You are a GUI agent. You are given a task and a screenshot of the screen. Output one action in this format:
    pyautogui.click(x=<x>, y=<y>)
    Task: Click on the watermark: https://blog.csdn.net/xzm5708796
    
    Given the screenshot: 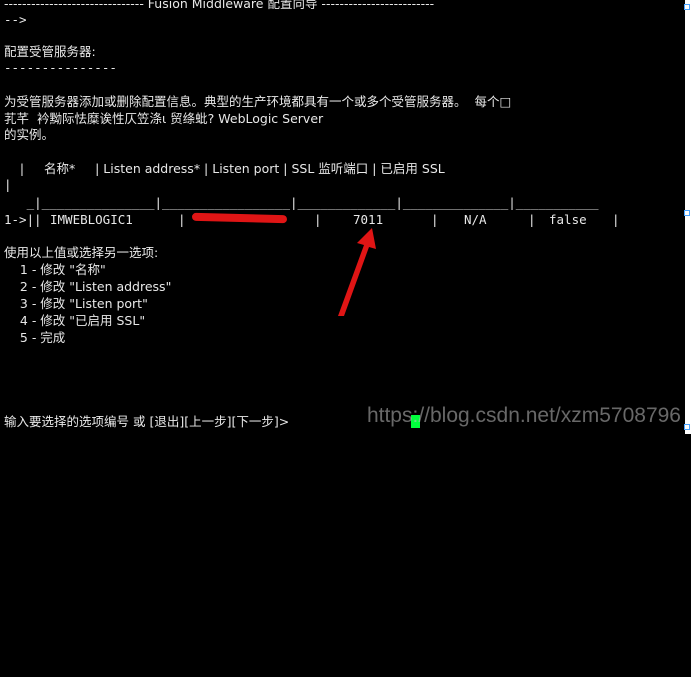 What is the action you would take?
    pyautogui.click(x=523, y=415)
    